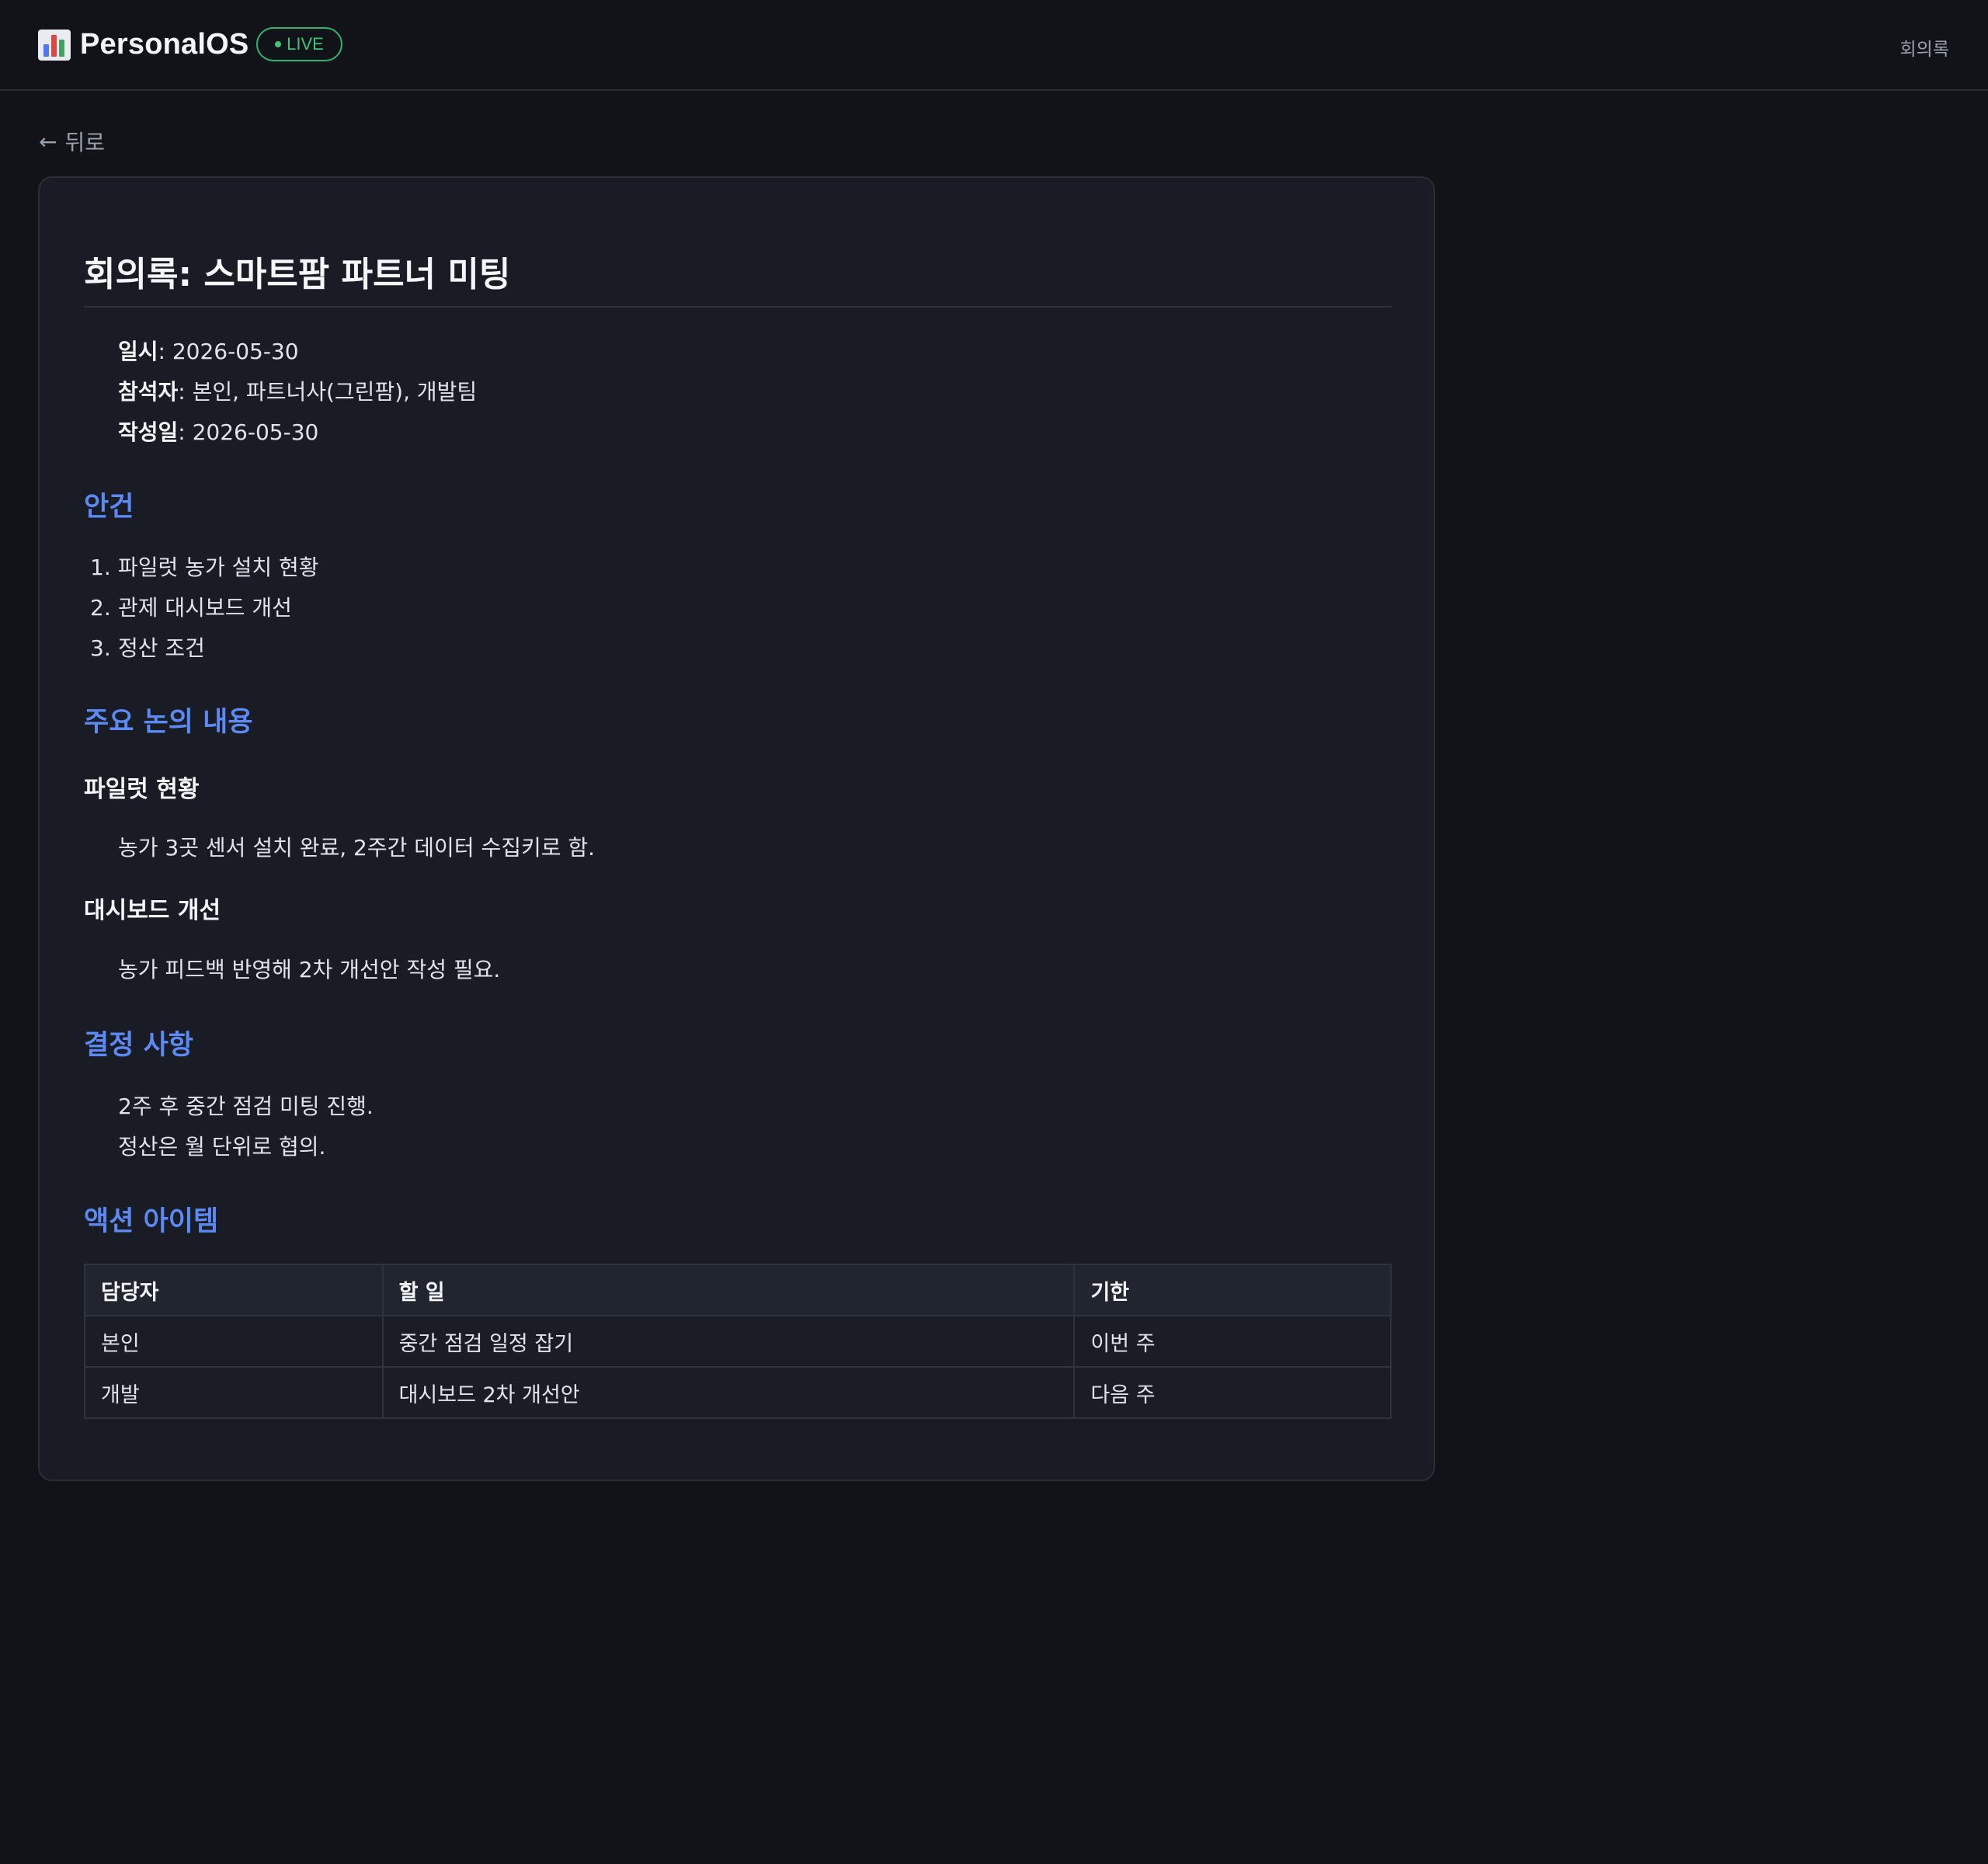  Describe the element at coordinates (161, 648) in the screenshot. I see `agenda-item-text: 정산 조건` at that location.